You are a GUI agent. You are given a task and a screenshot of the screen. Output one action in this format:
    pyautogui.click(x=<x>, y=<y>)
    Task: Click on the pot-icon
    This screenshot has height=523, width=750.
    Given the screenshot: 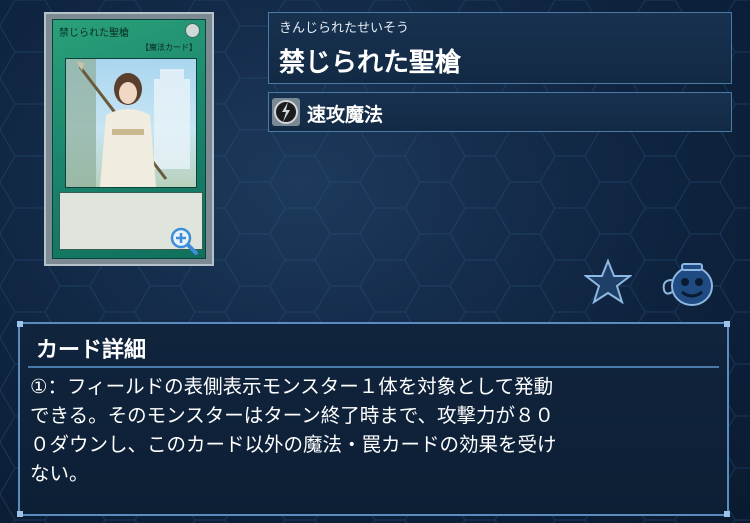 What is the action you would take?
    pyautogui.click(x=689, y=283)
    